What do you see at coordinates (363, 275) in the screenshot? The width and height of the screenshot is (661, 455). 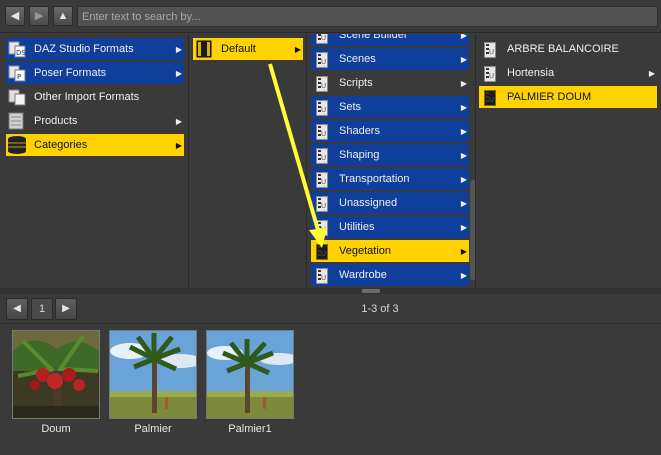 I see `item-label: Wardrobe` at bounding box center [363, 275].